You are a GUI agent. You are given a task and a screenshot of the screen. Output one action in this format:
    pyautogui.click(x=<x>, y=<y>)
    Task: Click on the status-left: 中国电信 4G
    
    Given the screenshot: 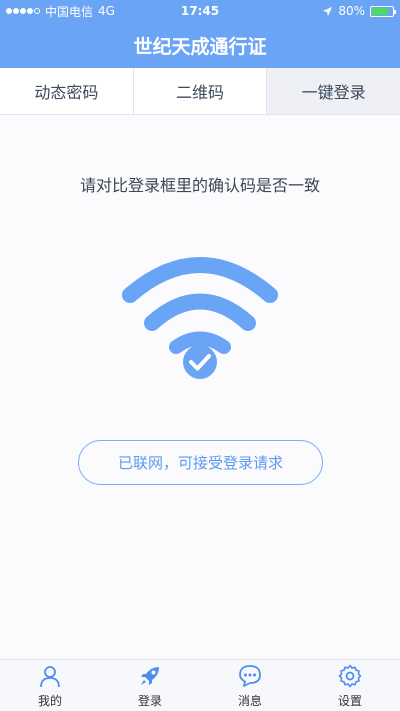 What is the action you would take?
    pyautogui.click(x=81, y=11)
    